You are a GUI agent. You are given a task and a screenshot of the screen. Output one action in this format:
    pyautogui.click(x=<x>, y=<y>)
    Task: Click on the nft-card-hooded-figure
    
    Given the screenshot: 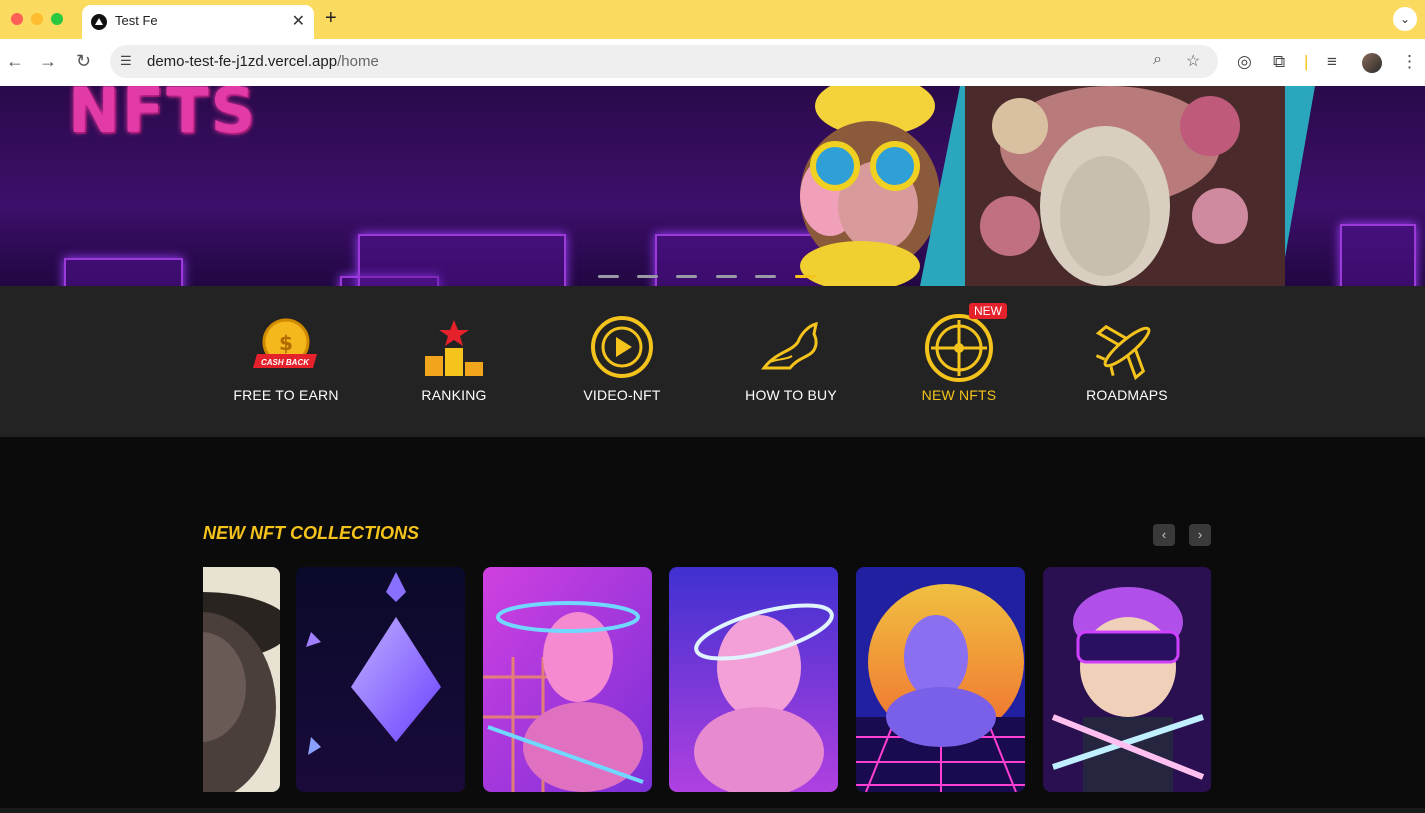 What is the action you would take?
    pyautogui.click(x=241, y=679)
    